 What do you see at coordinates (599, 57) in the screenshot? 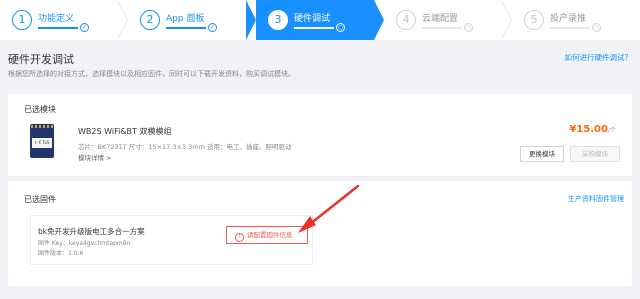
I see `help-link: 如何进行硬件调试？` at bounding box center [599, 57].